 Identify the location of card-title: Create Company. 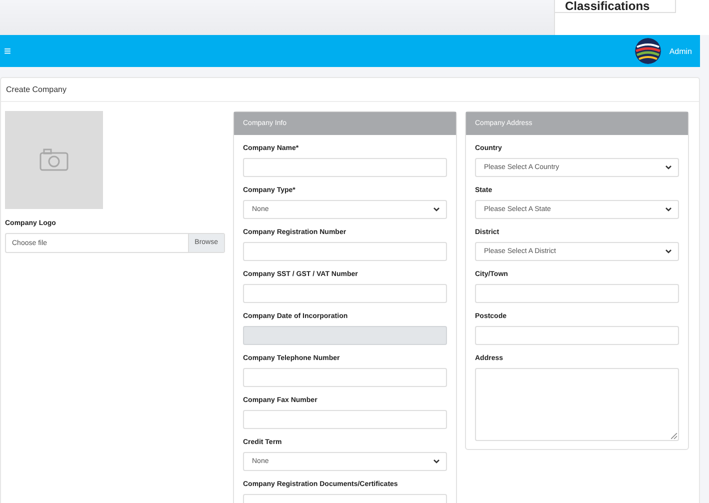
(350, 90).